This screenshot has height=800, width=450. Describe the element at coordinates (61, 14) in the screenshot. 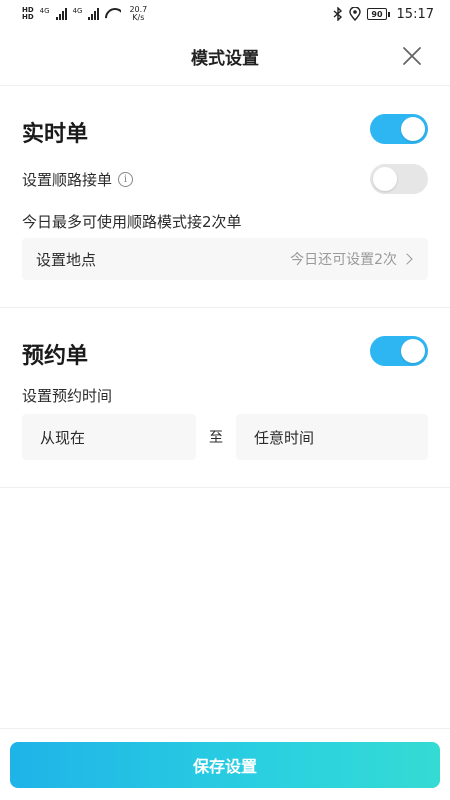

I see `signal1-icon` at that location.